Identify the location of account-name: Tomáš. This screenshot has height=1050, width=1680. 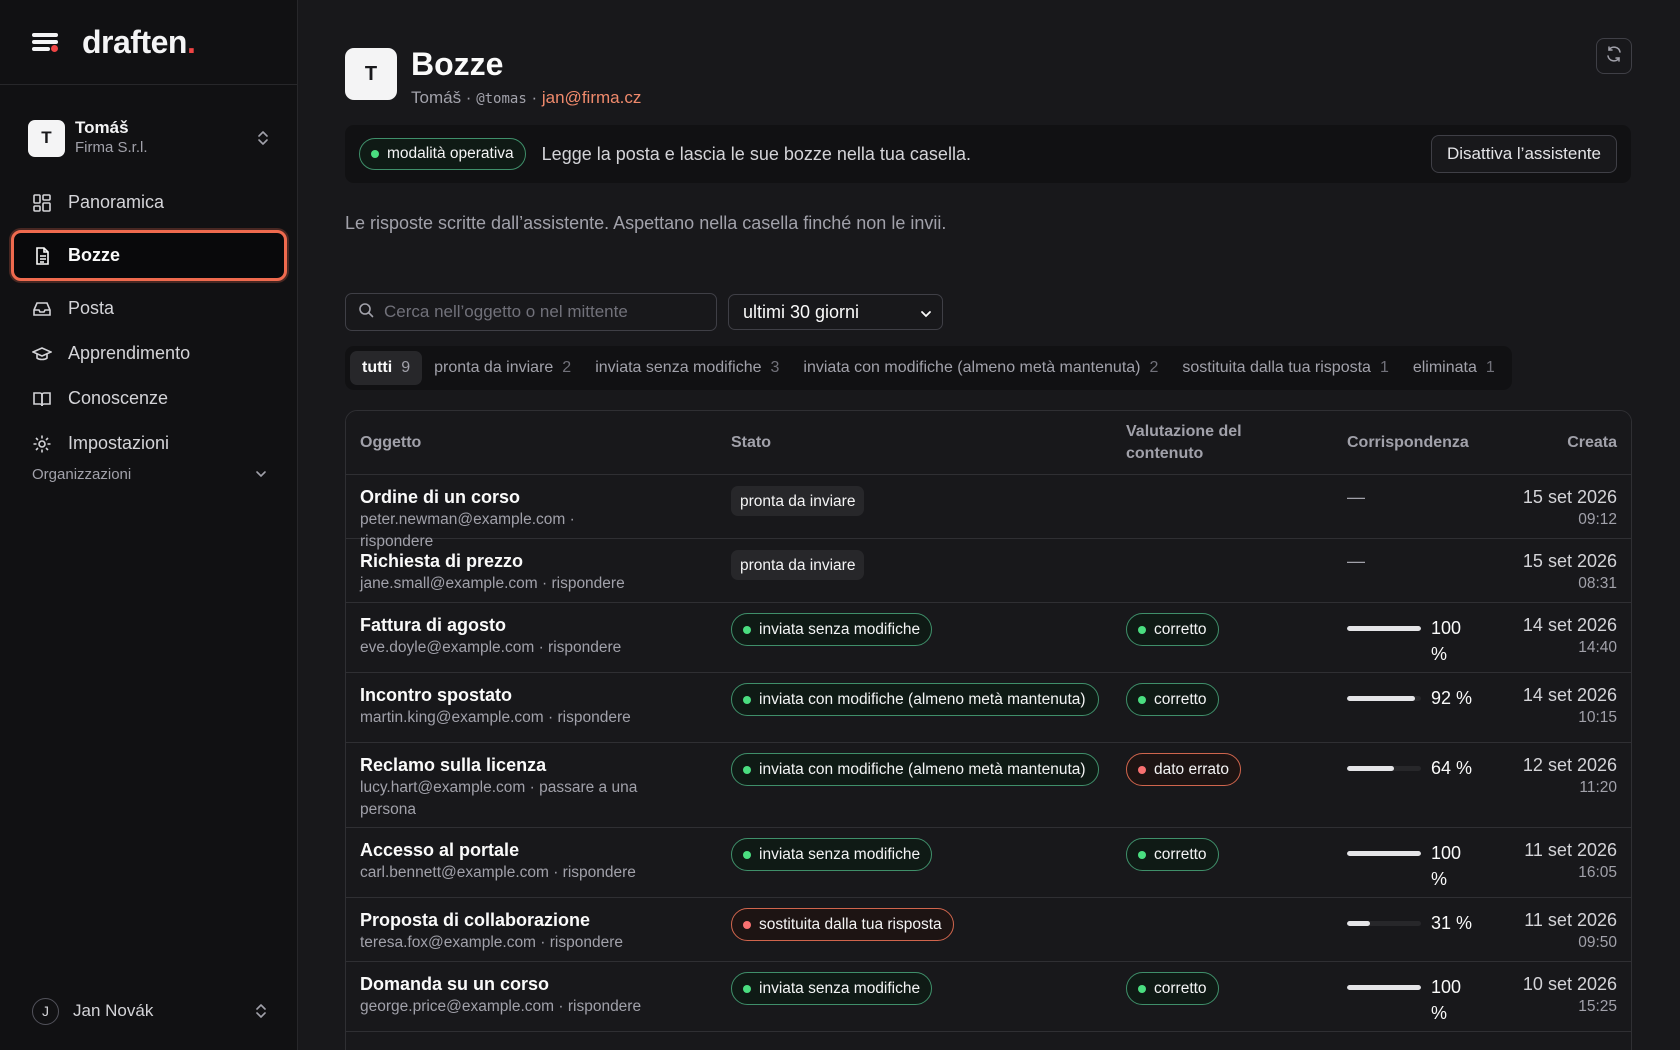
(102, 127).